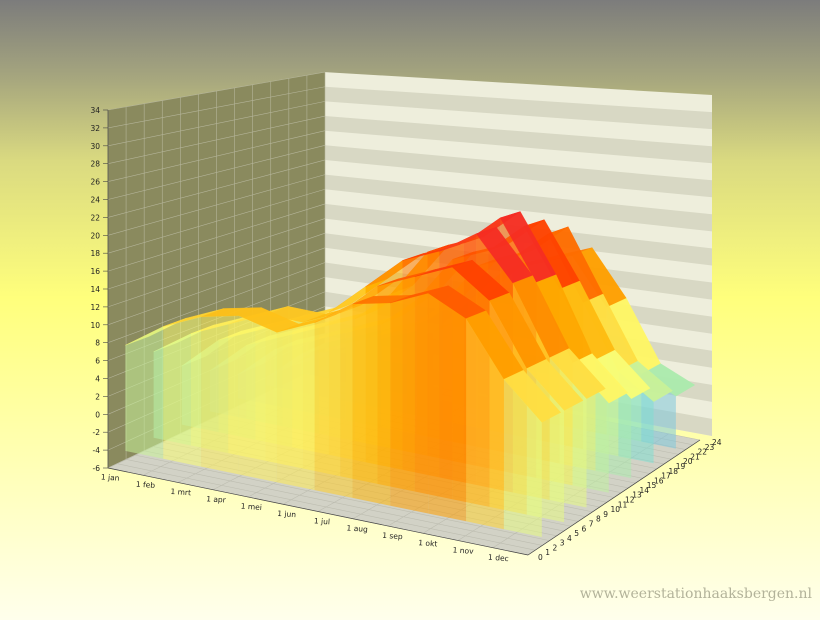  I want to click on z-tick-label: 14, so click(95, 289).